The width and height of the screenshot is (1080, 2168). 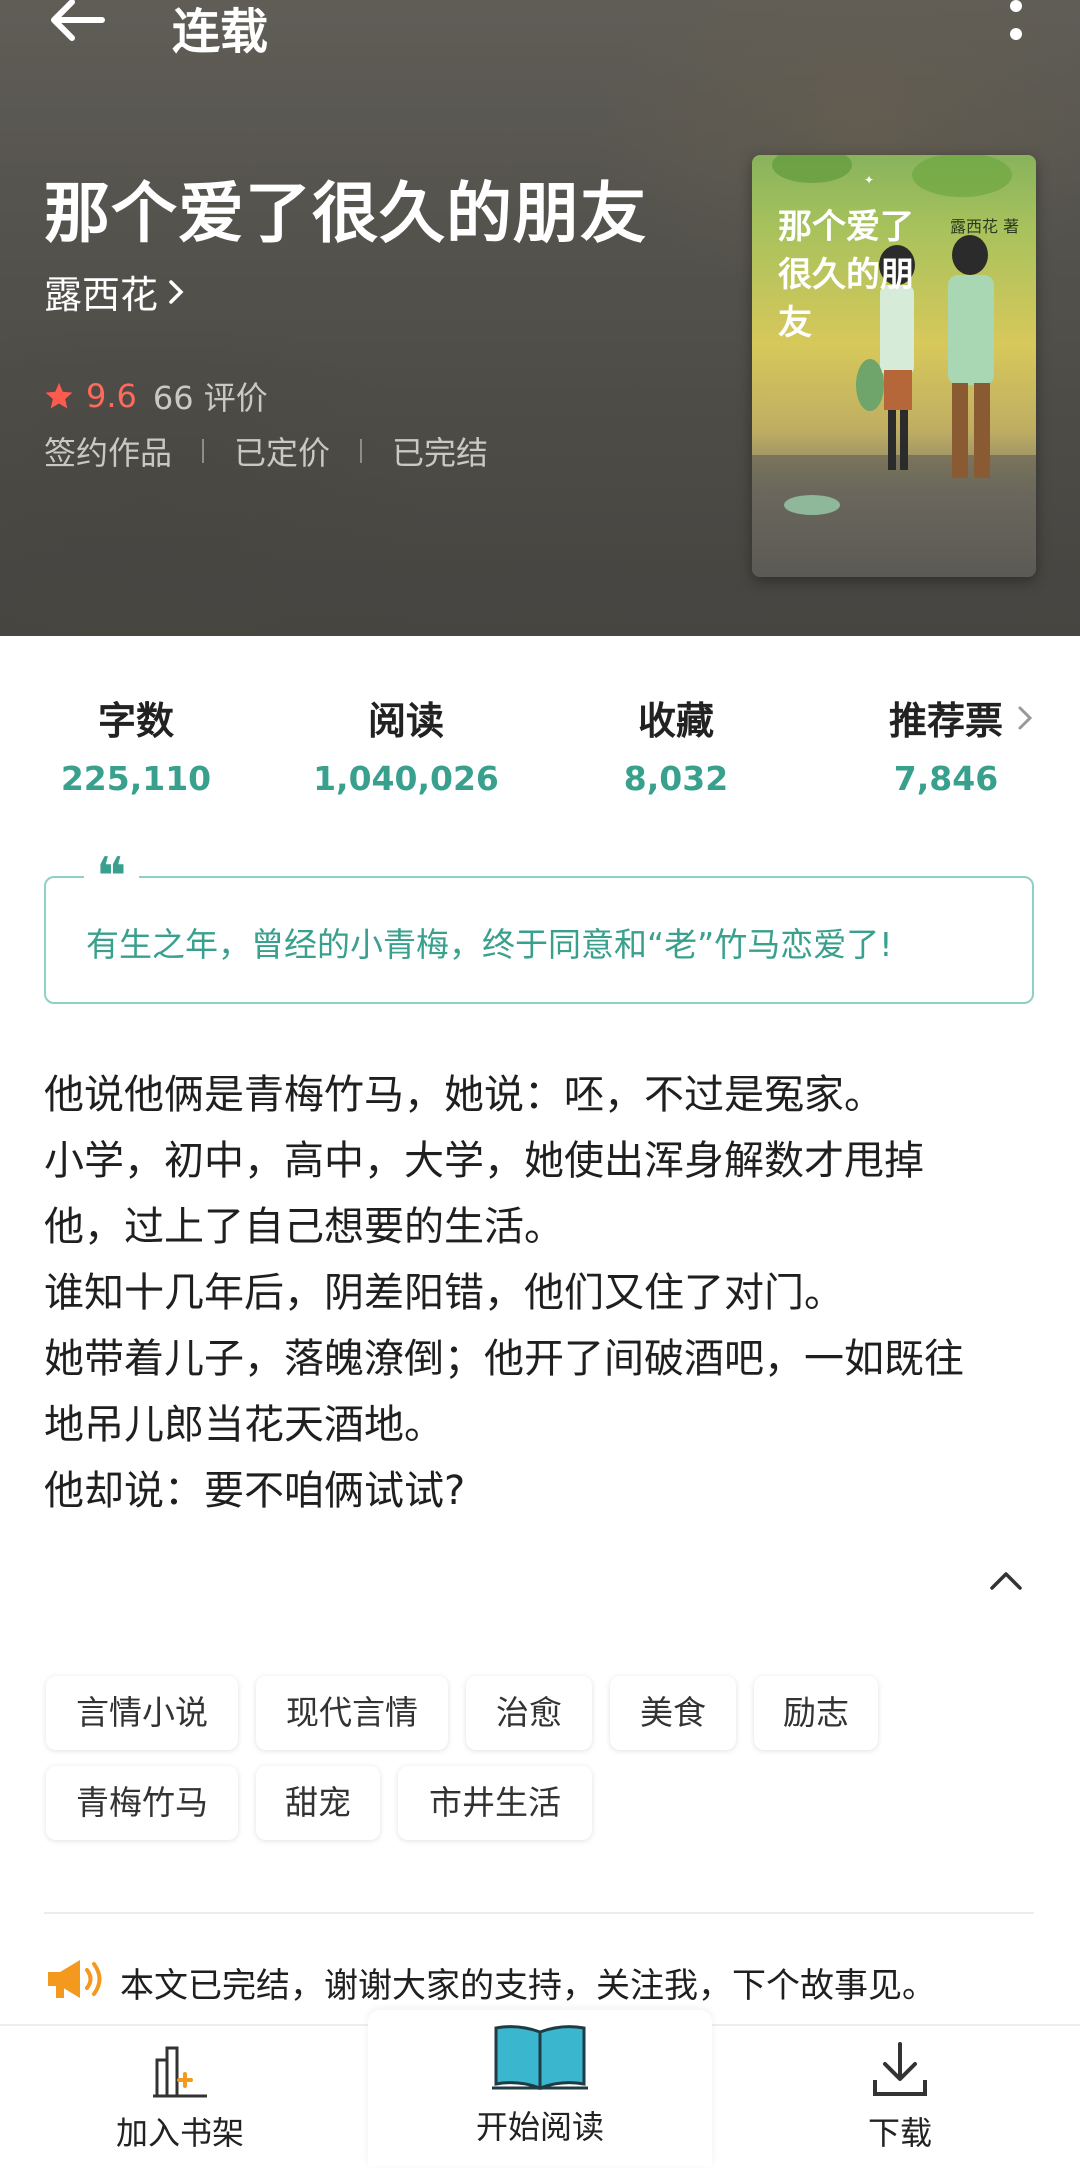 What do you see at coordinates (111, 877) in the screenshot?
I see `quote-icon: ❝` at bounding box center [111, 877].